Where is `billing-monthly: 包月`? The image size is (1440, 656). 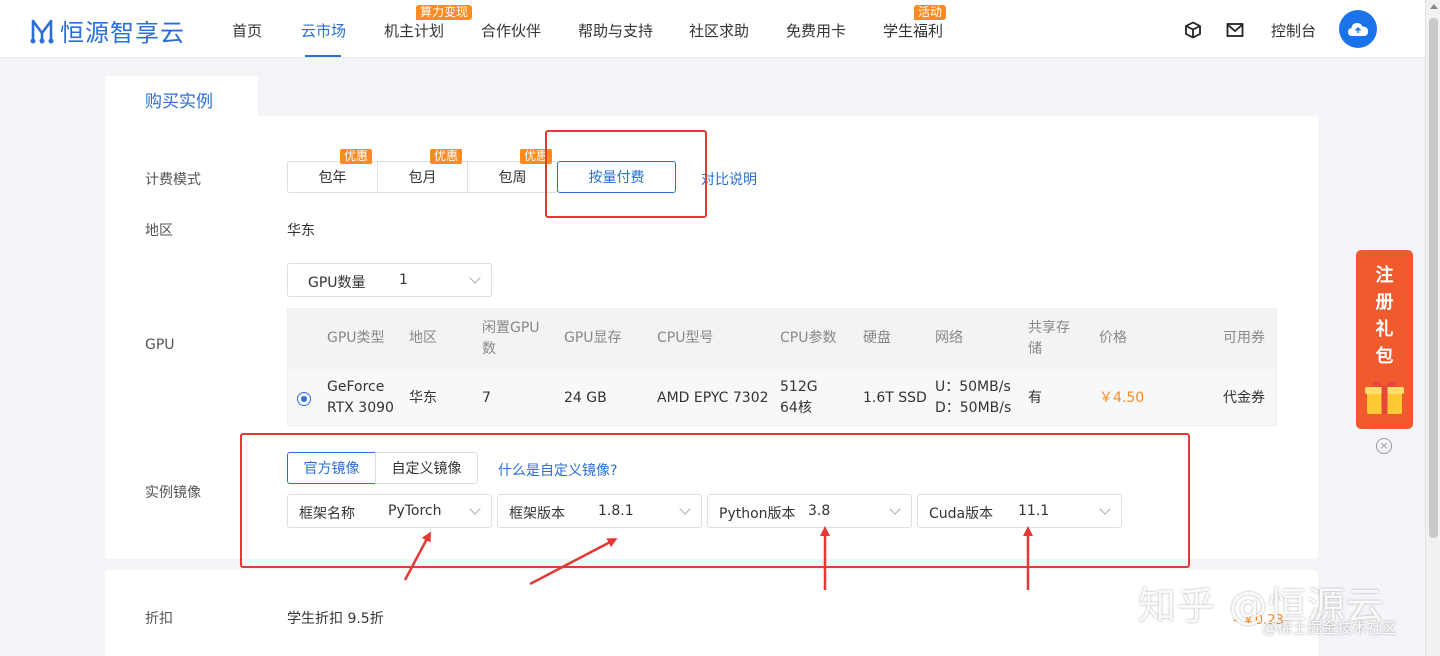
billing-monthly: 包月 is located at coordinates (422, 177).